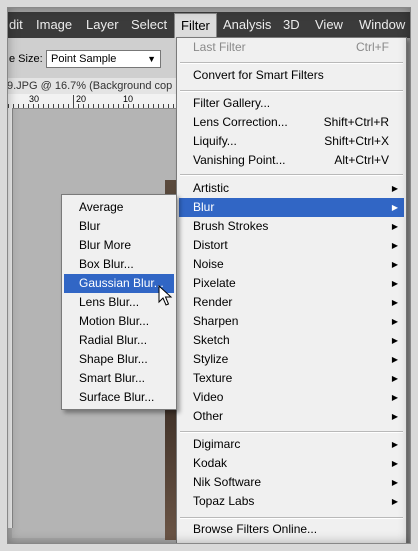 The height and width of the screenshot is (551, 418). I want to click on menu-item-label: Blur More, so click(105, 245).